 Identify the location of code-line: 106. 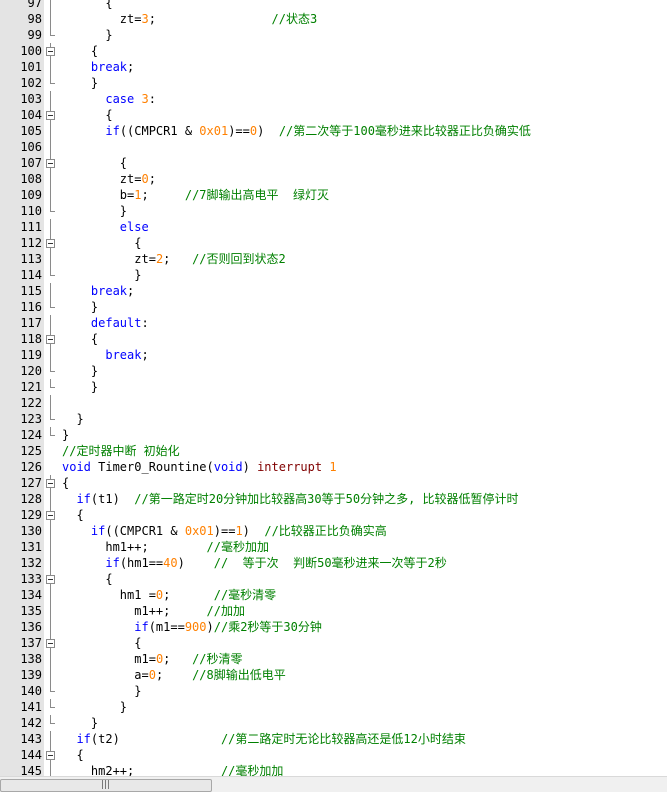
(333, 147).